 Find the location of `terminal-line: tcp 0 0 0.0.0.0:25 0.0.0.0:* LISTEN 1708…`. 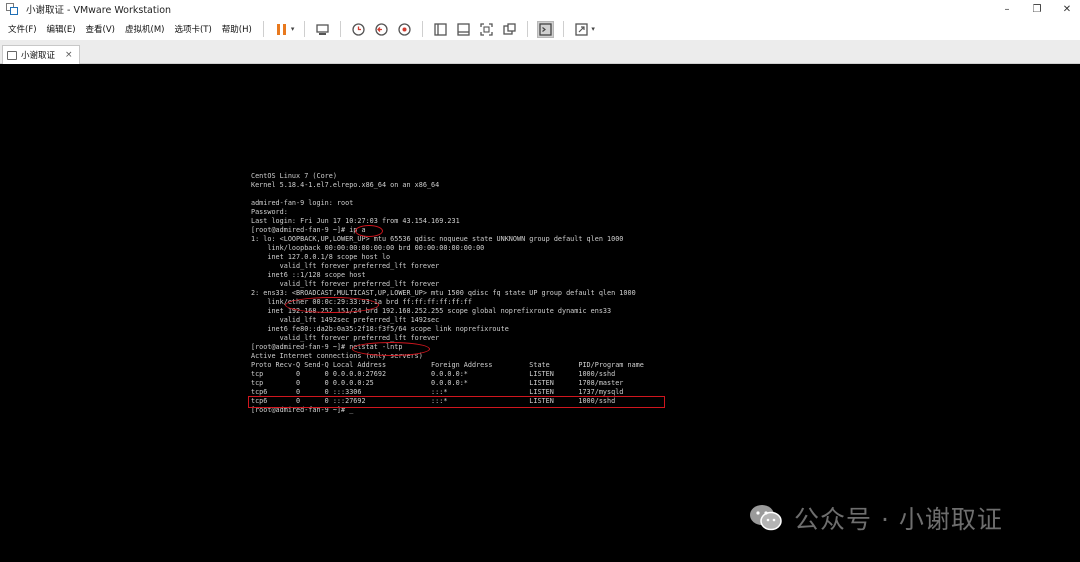

terminal-line: tcp 0 0 0.0.0.0:25 0.0.0.0:* LISTEN 1708… is located at coordinates (437, 383).